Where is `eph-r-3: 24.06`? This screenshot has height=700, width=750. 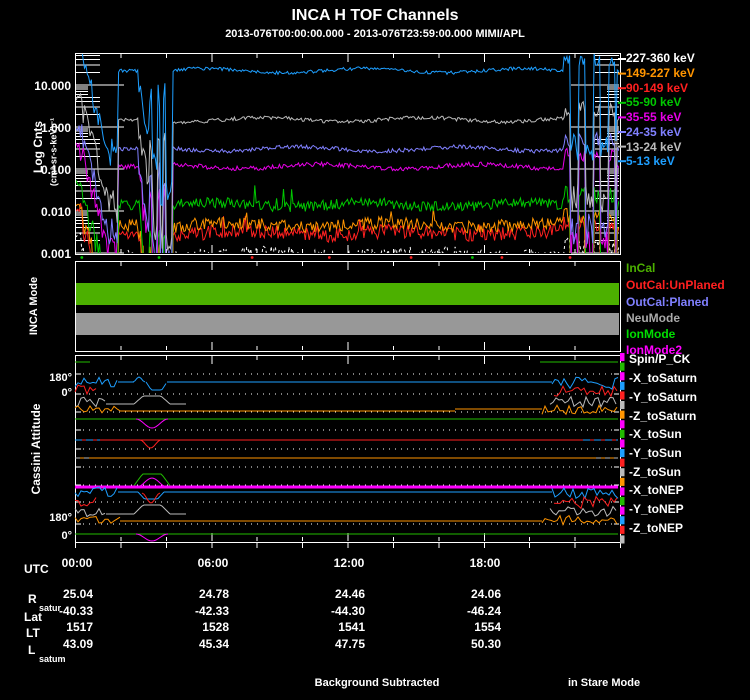
eph-r-3: 24.06 is located at coordinates (485, 594).